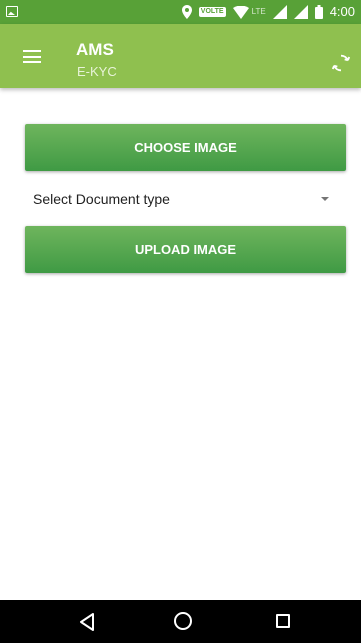  Describe the element at coordinates (186, 12) in the screenshot. I see `location-icon` at that location.